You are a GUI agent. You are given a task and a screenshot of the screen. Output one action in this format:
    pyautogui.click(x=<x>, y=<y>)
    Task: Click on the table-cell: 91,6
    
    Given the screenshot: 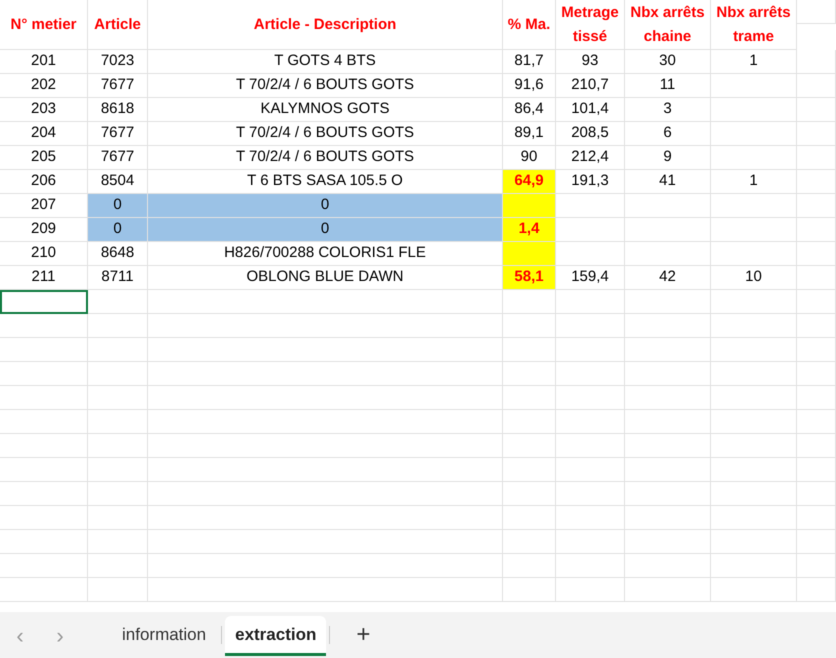 What is the action you would take?
    pyautogui.click(x=529, y=86)
    